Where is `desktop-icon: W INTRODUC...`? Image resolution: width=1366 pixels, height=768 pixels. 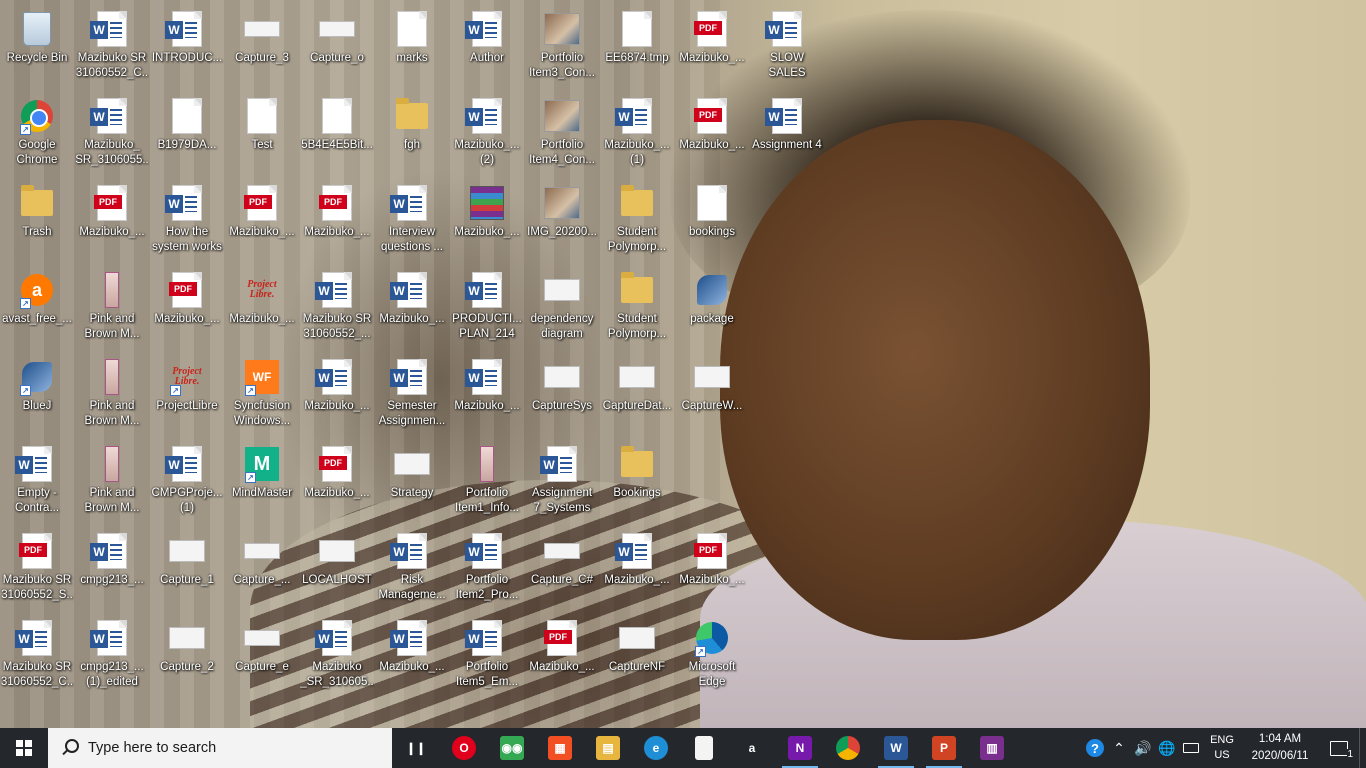 desktop-icon: W INTRODUC... is located at coordinates (187, 47).